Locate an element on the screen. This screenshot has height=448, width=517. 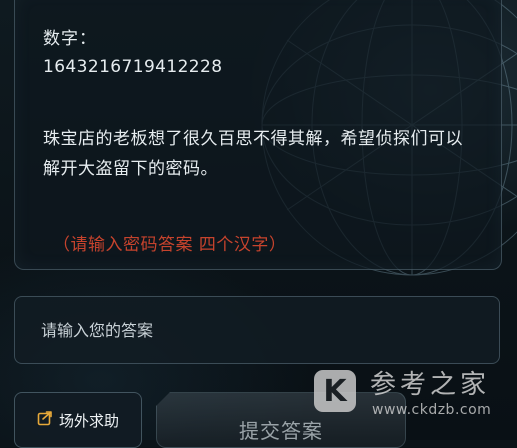
answer-box is located at coordinates (257, 330).